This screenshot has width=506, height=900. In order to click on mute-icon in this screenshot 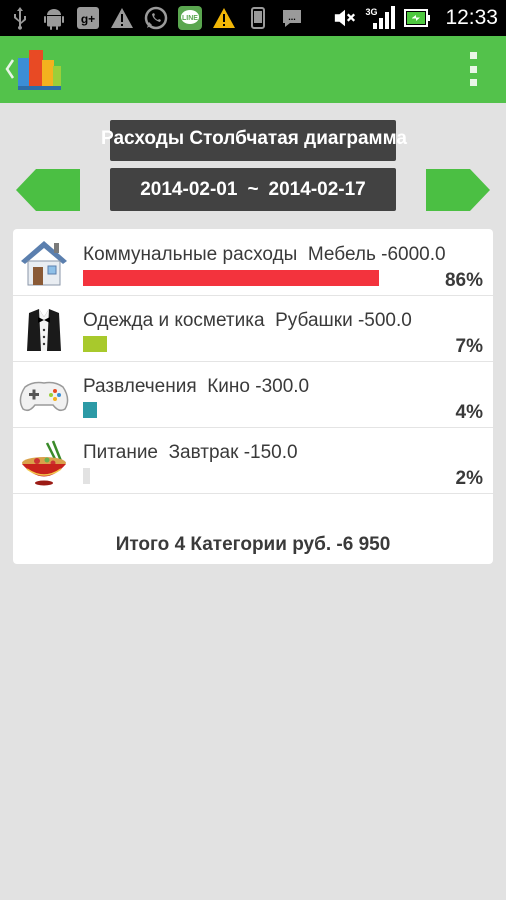, I will do `click(345, 18)`.